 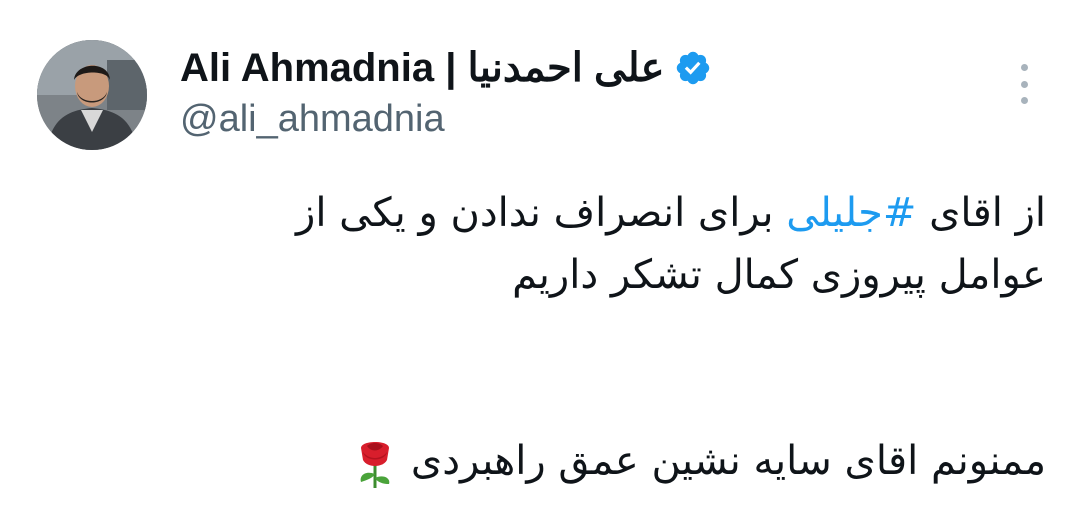 I want to click on rose-icon, so click(x=375, y=465).